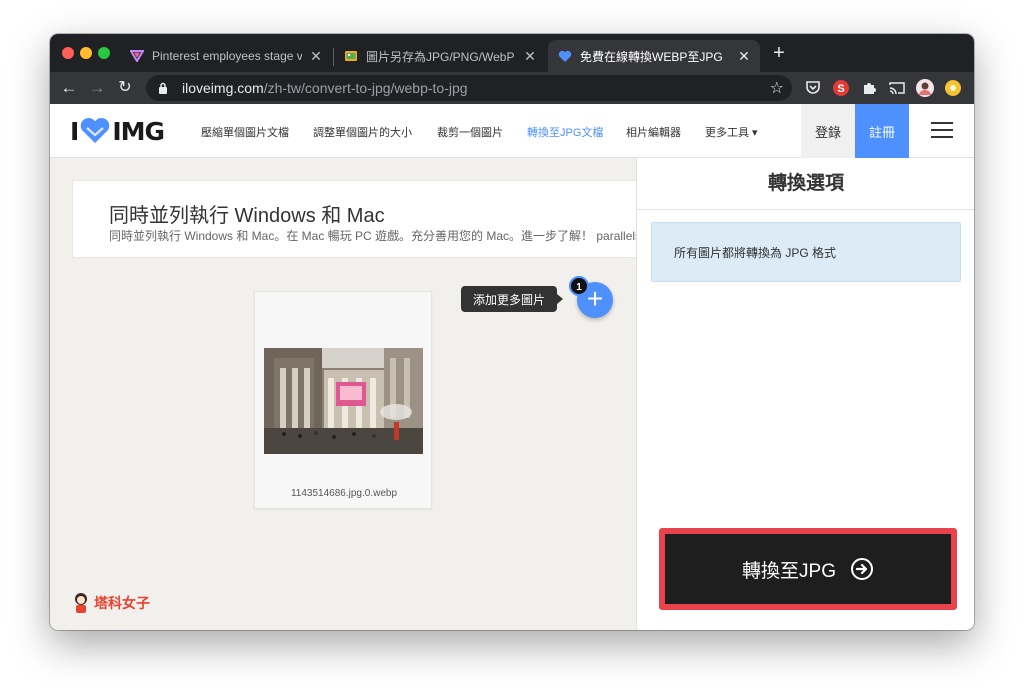 This screenshot has width=1024, height=696. Describe the element at coordinates (565, 132) in the screenshot. I see `nav-convert-to-jpg: 轉換至JPG文檔` at that location.